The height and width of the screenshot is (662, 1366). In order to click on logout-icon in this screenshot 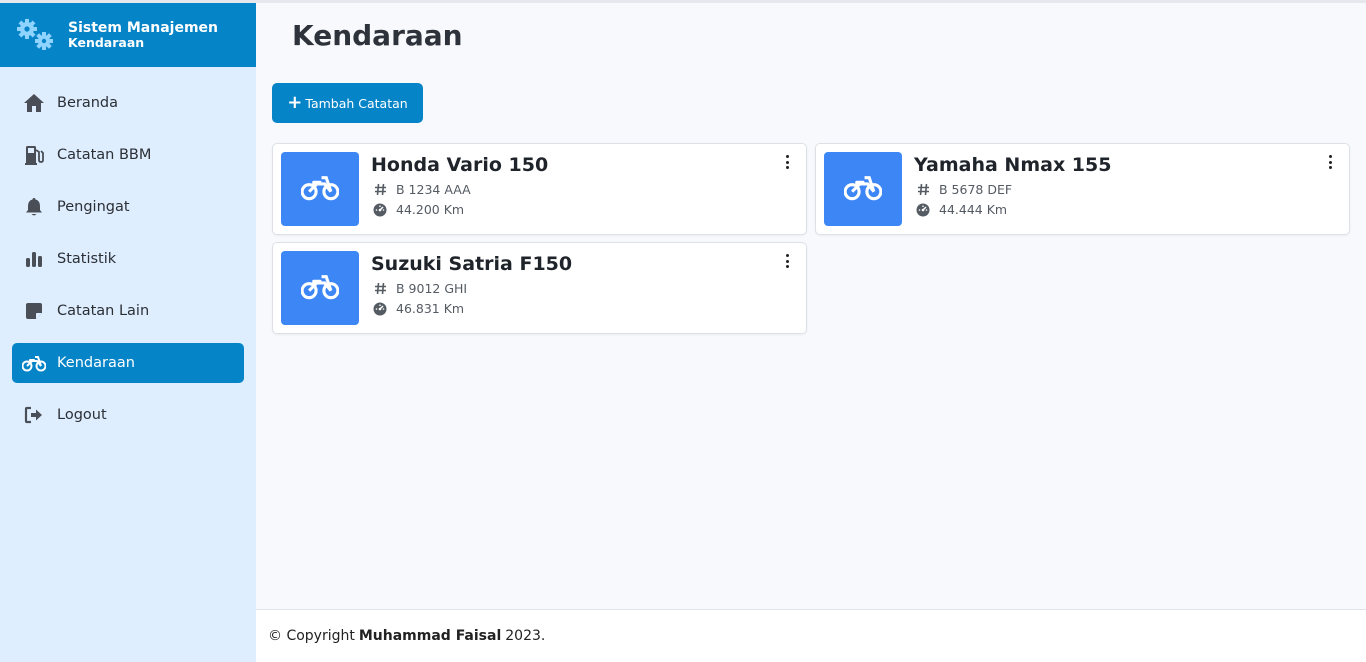, I will do `click(34, 415)`.